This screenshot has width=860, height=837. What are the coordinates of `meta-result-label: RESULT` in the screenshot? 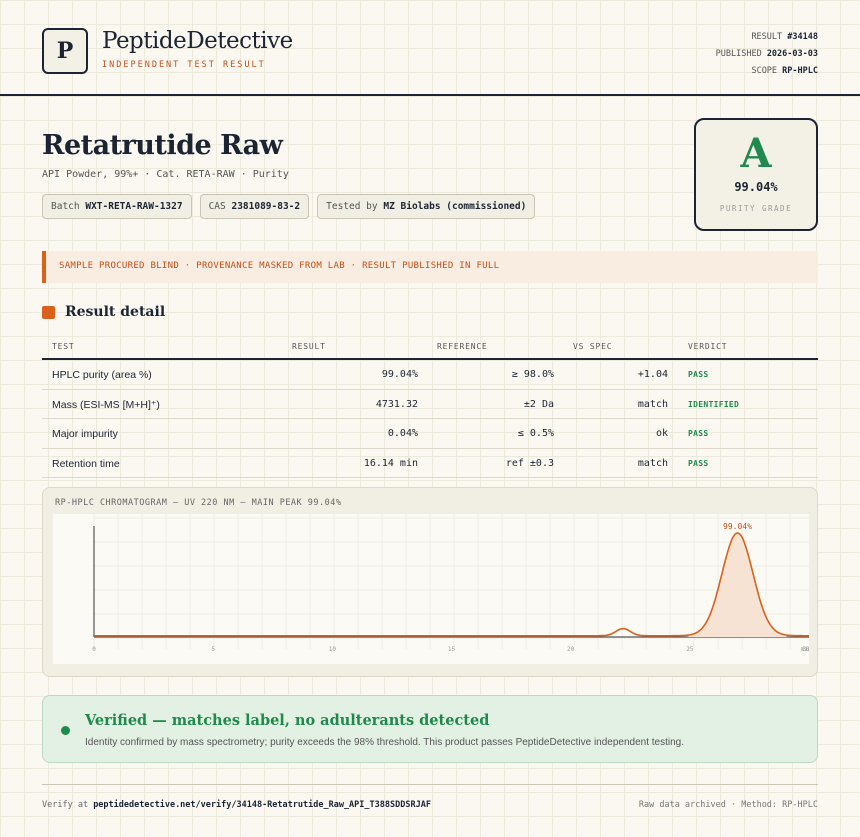 It's located at (767, 37).